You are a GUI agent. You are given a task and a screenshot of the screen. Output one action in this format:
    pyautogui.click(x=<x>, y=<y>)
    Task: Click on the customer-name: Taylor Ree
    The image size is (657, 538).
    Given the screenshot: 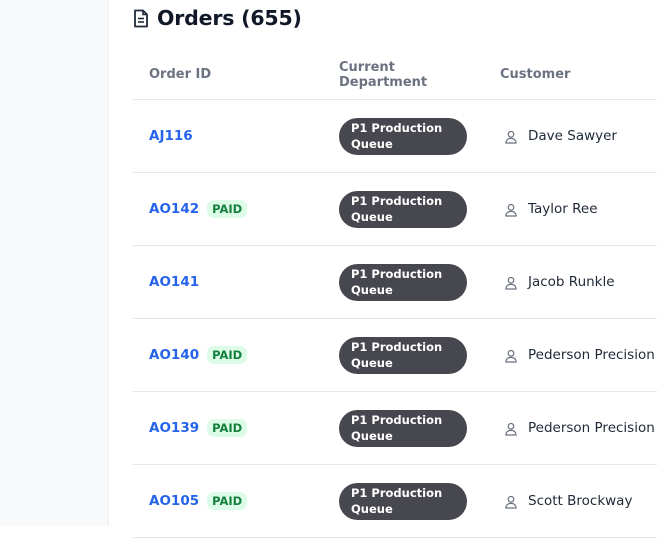 What is the action you would take?
    pyautogui.click(x=563, y=209)
    